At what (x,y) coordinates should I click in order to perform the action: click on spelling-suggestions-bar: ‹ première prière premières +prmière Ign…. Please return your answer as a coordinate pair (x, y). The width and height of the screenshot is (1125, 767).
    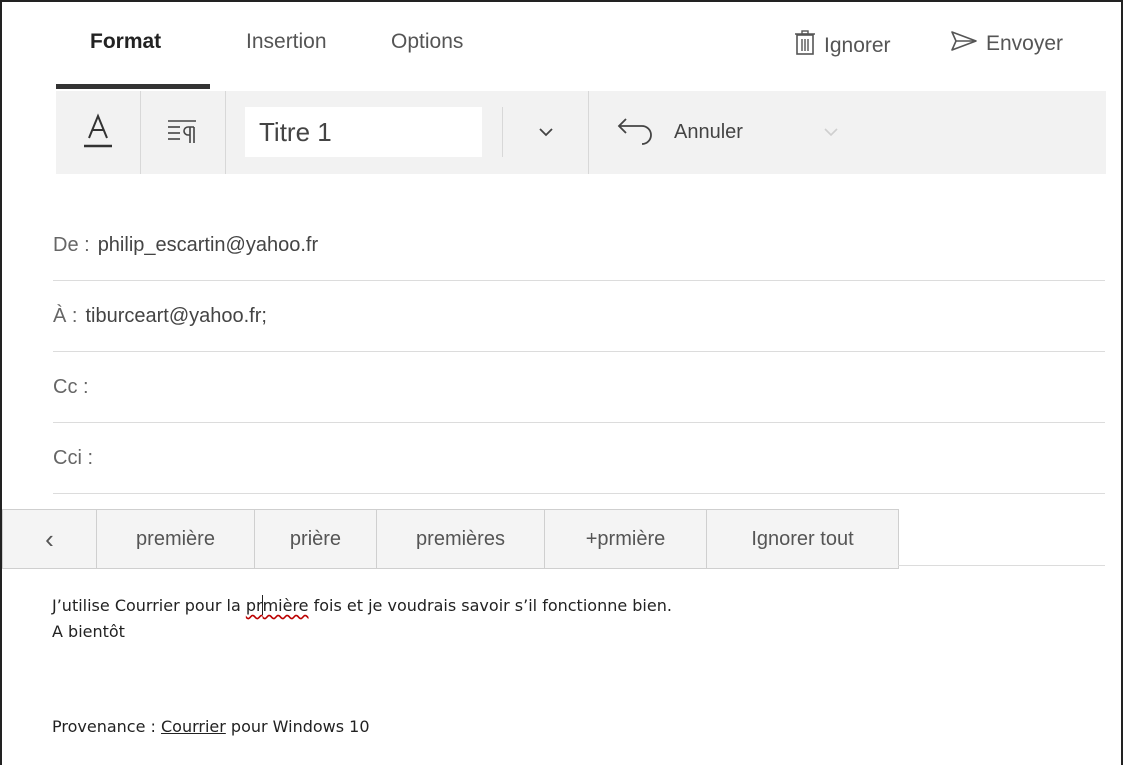
    Looking at the image, I should click on (450, 539).